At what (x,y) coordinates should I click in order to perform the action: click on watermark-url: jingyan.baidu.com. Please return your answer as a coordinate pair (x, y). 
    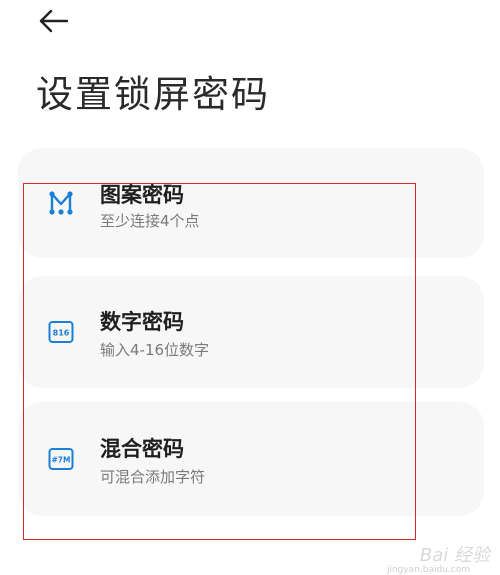
    Looking at the image, I should click on (428, 570).